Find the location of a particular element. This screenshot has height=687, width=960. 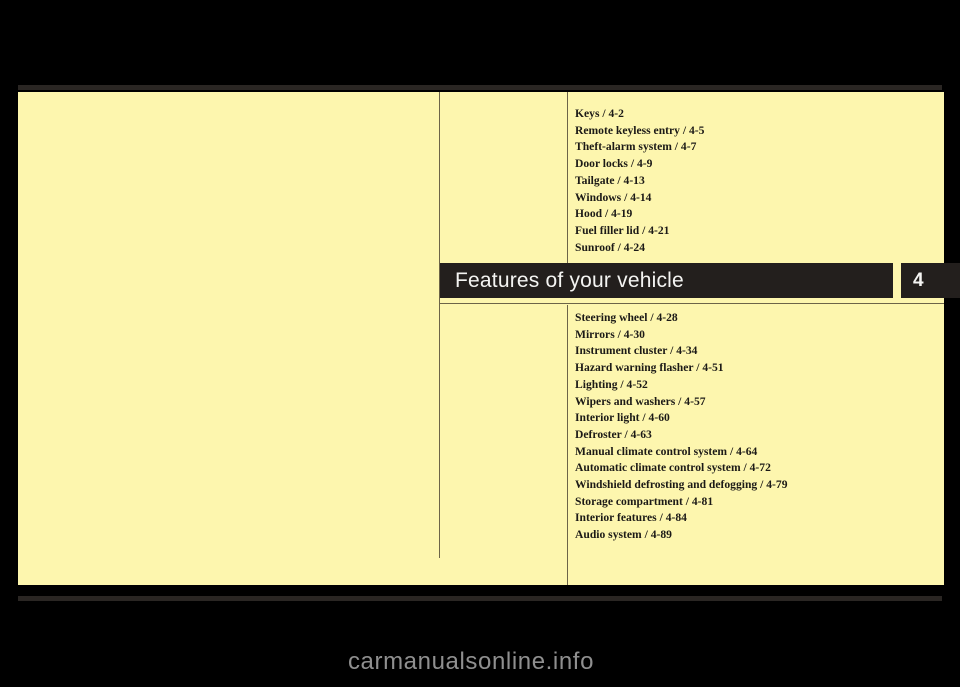

toc-item: Mirrors / 4-30 is located at coordinates (681, 335).